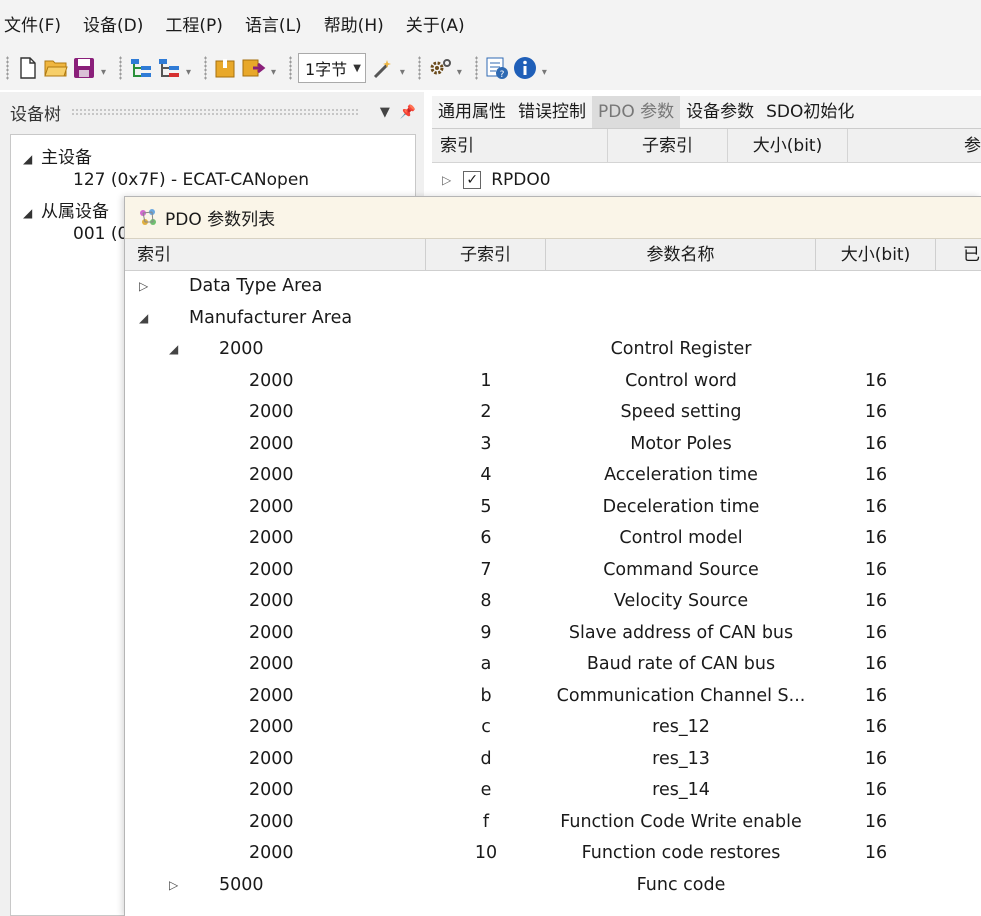 Image resolution: width=981 pixels, height=916 pixels. I want to click on help-document-icon: ?, so click(497, 68).